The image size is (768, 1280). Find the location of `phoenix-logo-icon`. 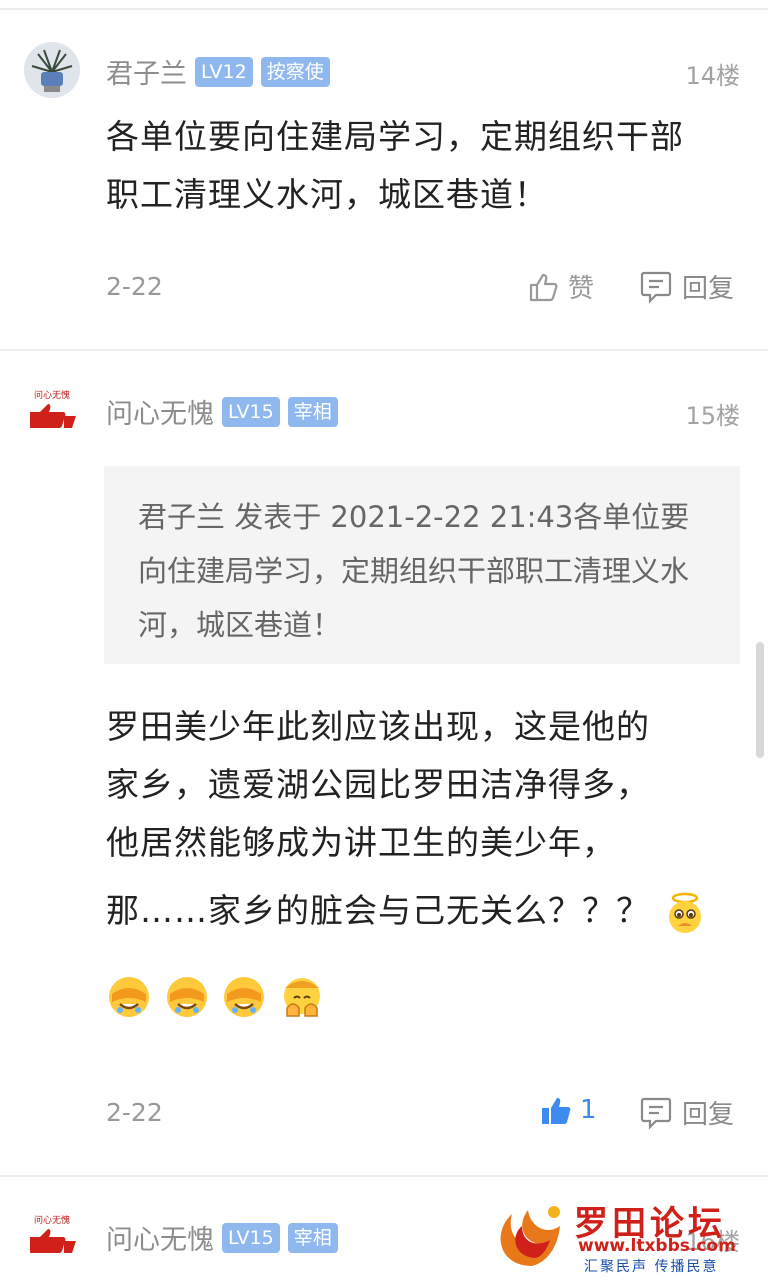

phoenix-logo-icon is located at coordinates (530, 1236).